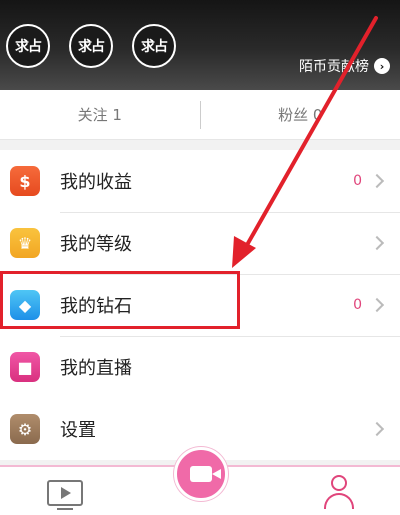  Describe the element at coordinates (25, 429) in the screenshot. I see `gear-icon: ⚙` at that location.